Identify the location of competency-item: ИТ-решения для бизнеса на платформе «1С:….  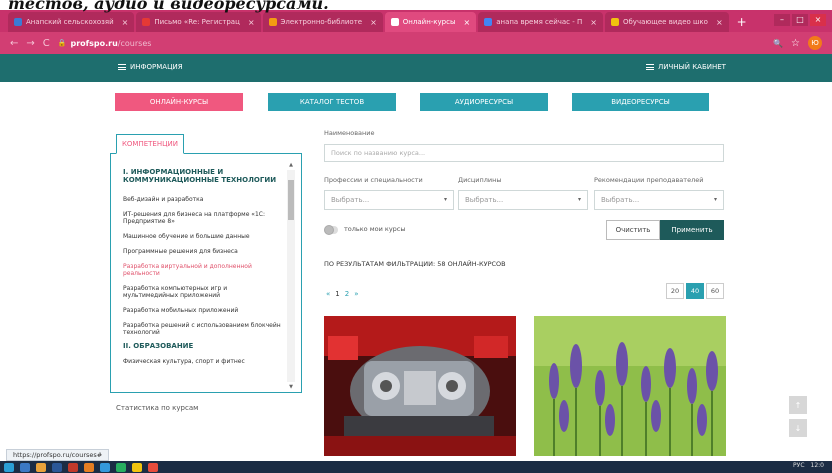
(203, 218).